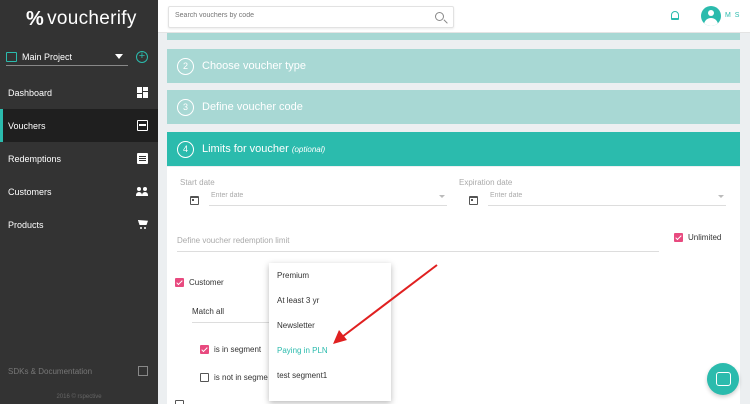 This screenshot has width=750, height=404. What do you see at coordinates (143, 371) in the screenshot?
I see `docs-icon` at bounding box center [143, 371].